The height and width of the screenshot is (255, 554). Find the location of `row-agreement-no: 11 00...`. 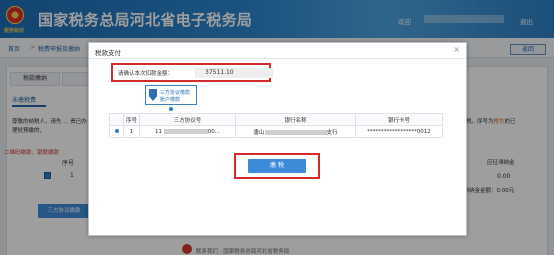

row-agreement-no: 11 00... is located at coordinates (187, 131).